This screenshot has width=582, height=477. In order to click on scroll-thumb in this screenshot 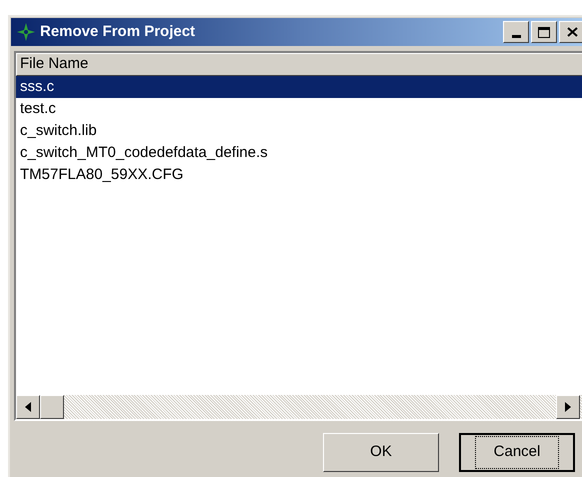, I will do `click(52, 407)`.